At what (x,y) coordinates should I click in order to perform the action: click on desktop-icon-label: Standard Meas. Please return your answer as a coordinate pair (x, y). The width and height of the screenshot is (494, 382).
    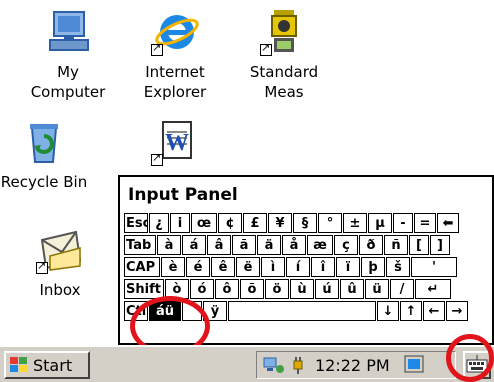
    Looking at the image, I should click on (284, 82).